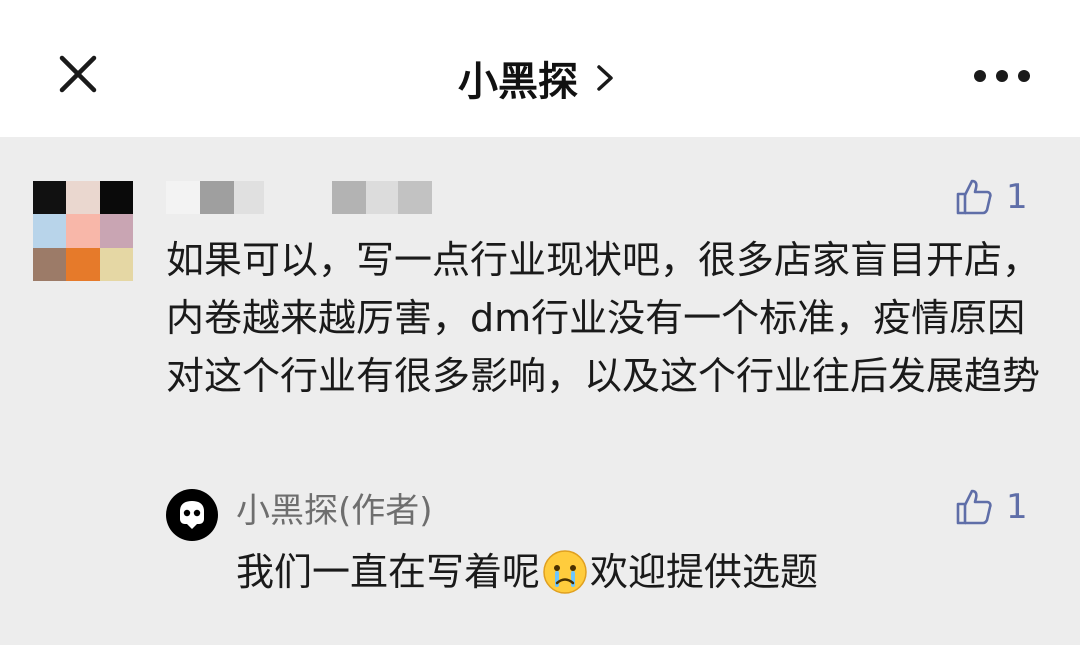 The height and width of the screenshot is (645, 1080). I want to click on page-title-text: 小黑探, so click(518, 82).